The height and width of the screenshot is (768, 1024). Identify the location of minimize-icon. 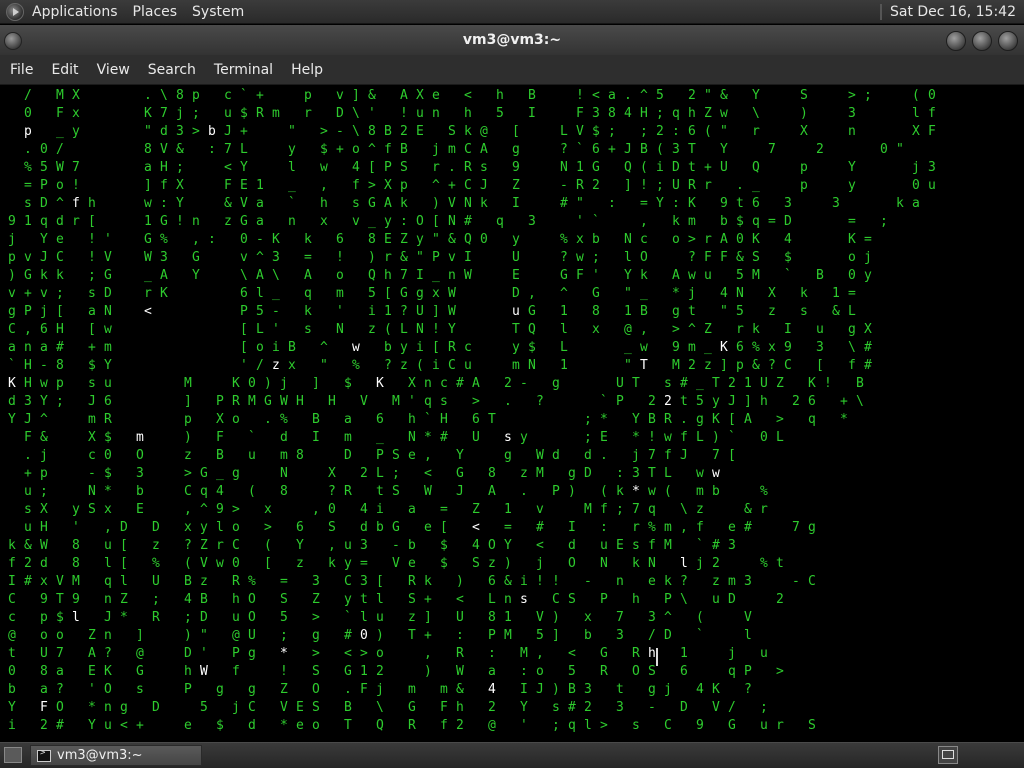
(956, 41).